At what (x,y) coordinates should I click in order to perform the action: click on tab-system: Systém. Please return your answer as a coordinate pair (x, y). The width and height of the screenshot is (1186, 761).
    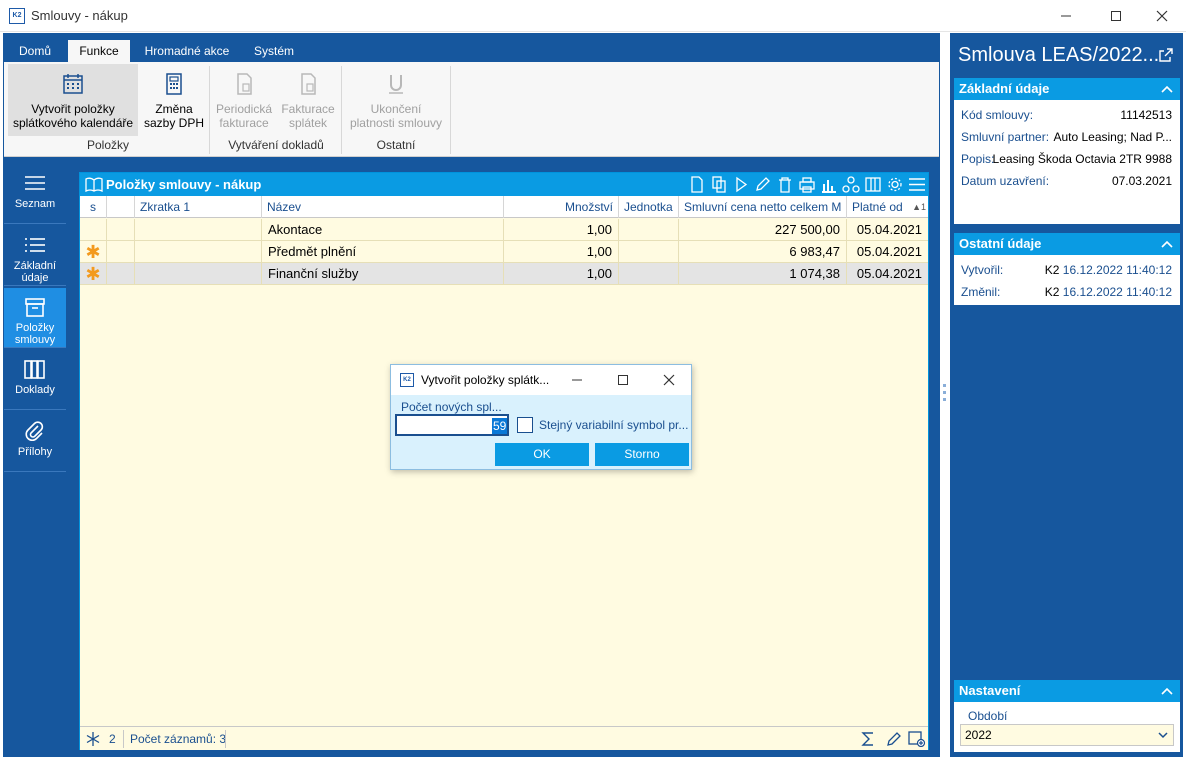
    Looking at the image, I should click on (274, 51).